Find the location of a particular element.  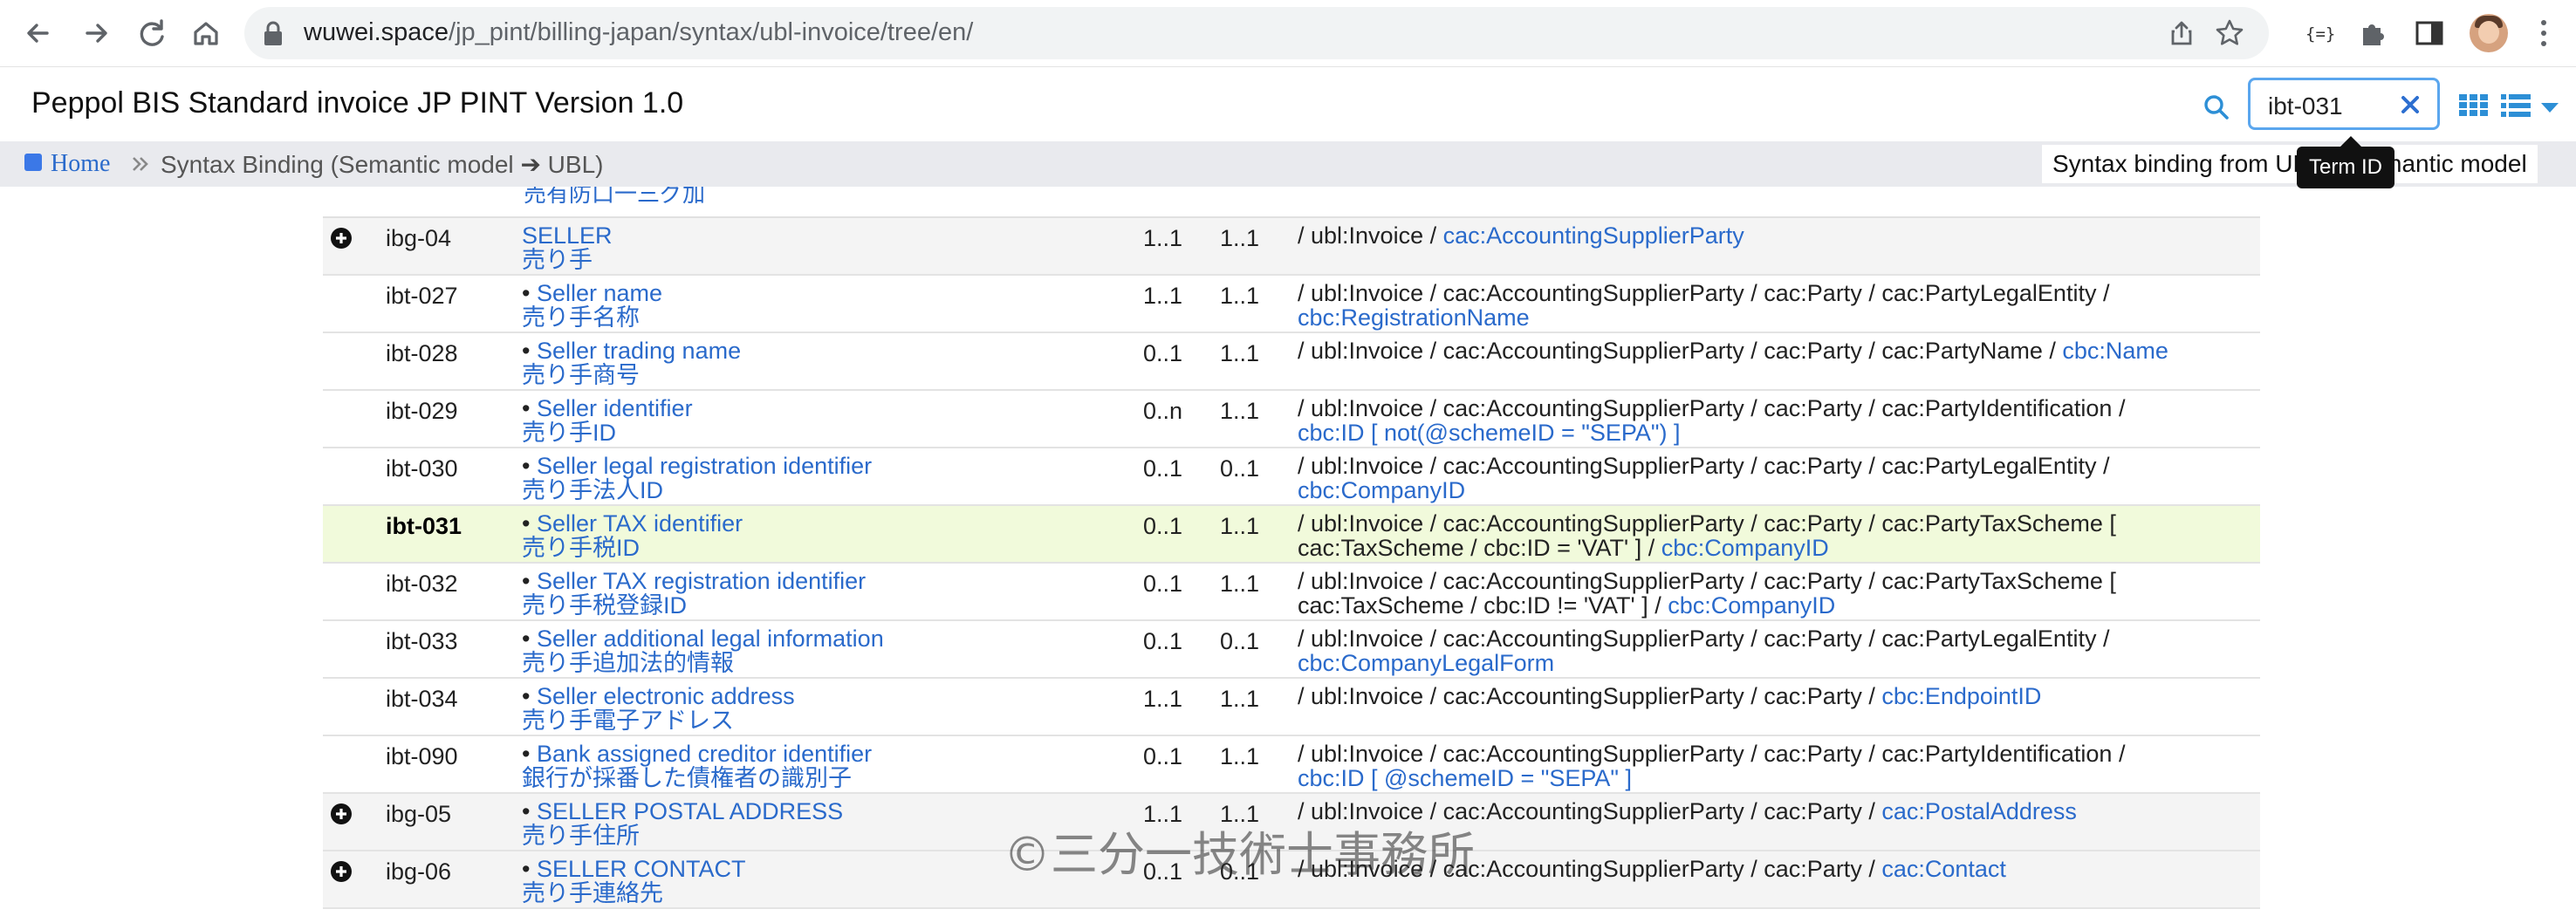

term-names: • SELLER CONTACT 売り手連絡先 is located at coordinates (634, 881).